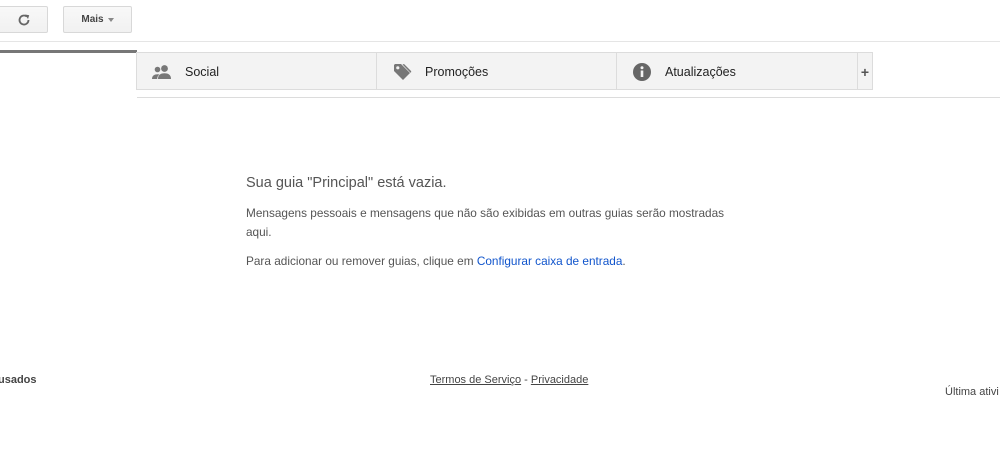  Describe the element at coordinates (162, 72) in the screenshot. I see `people-icon` at that location.